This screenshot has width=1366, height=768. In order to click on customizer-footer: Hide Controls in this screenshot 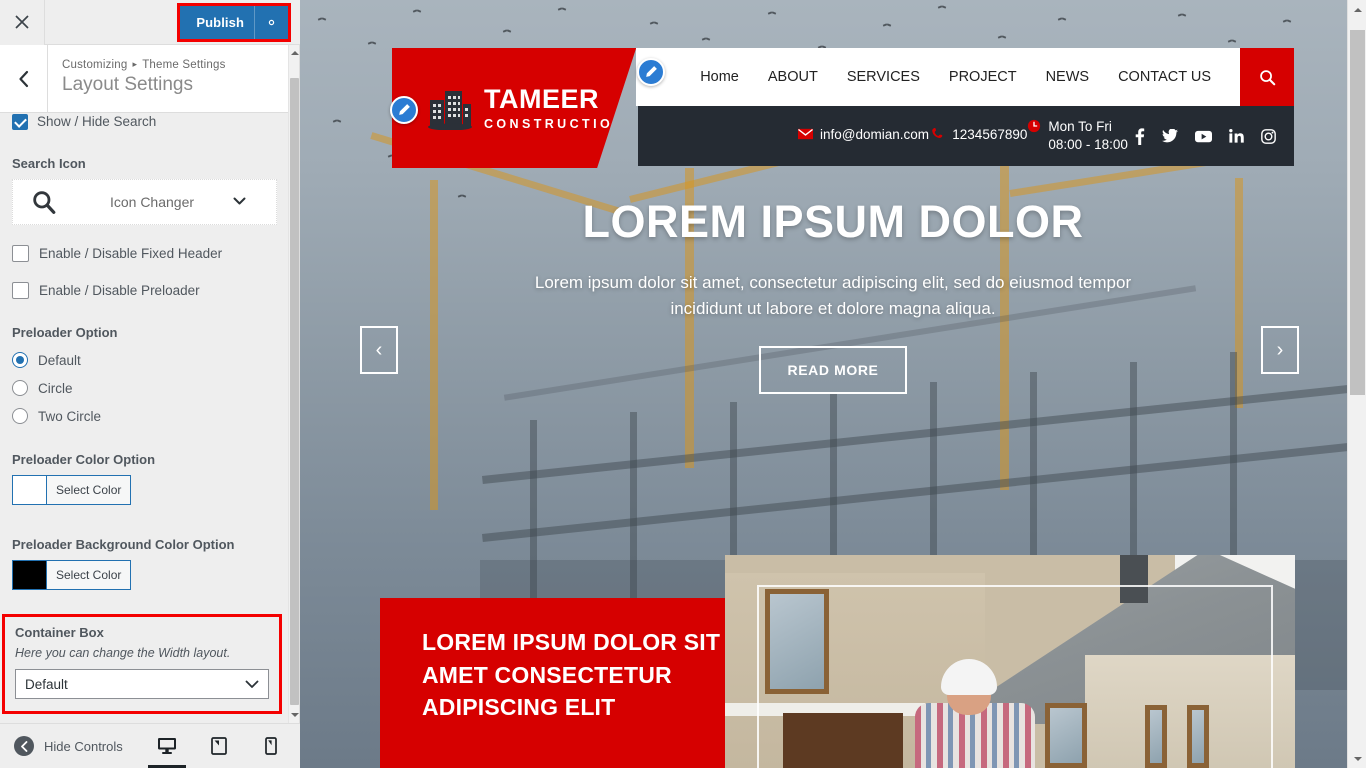, I will do `click(150, 745)`.